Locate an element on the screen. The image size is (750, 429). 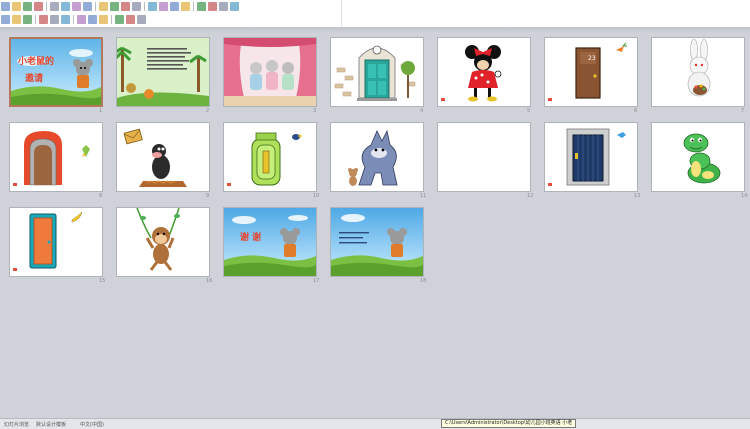
slide-number-13: 13 is located at coordinates (637, 196).